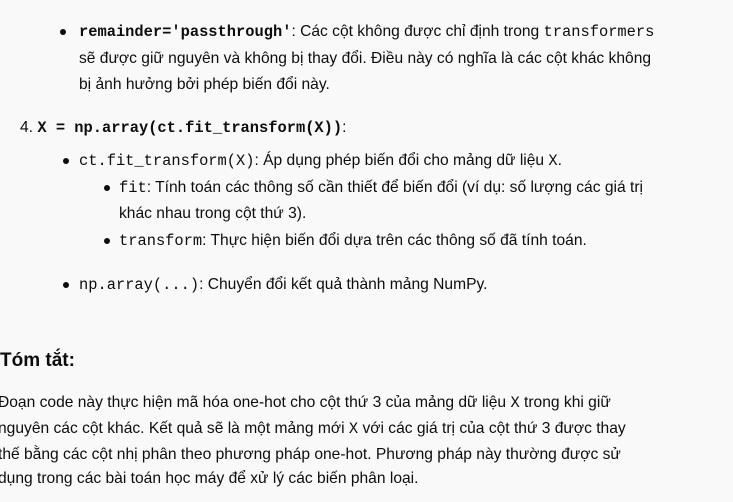 This screenshot has width=733, height=502. Describe the element at coordinates (190, 128) in the screenshot. I see `step-code: X = np.array(ct.fit_transform(X))` at that location.